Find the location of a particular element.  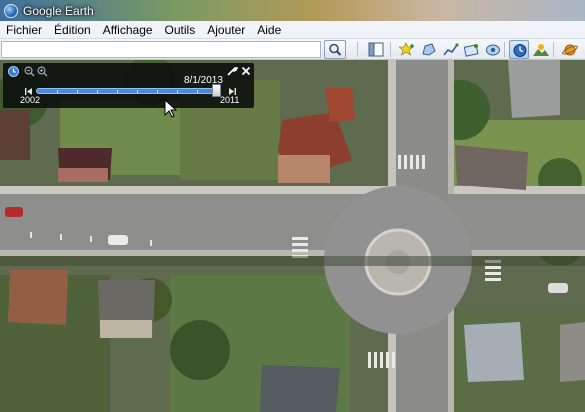

planet-switch-button is located at coordinates (570, 49).